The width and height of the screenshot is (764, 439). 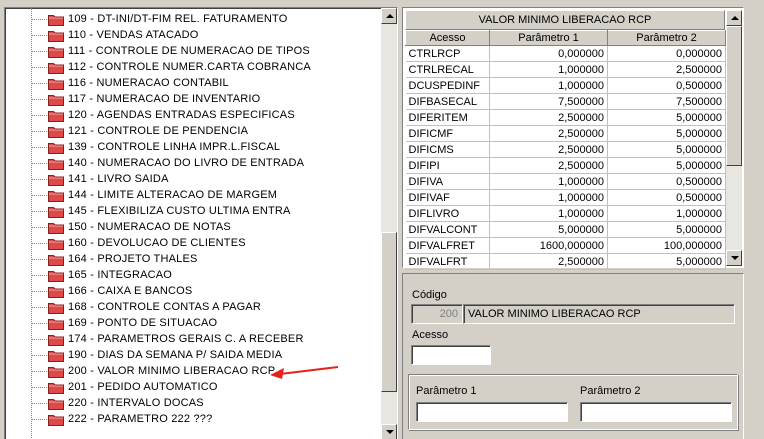 What do you see at coordinates (186, 163) in the screenshot?
I see `tree-item-label: 140 - NUMERACAO DO LIVRO DE ENTRADA` at bounding box center [186, 163].